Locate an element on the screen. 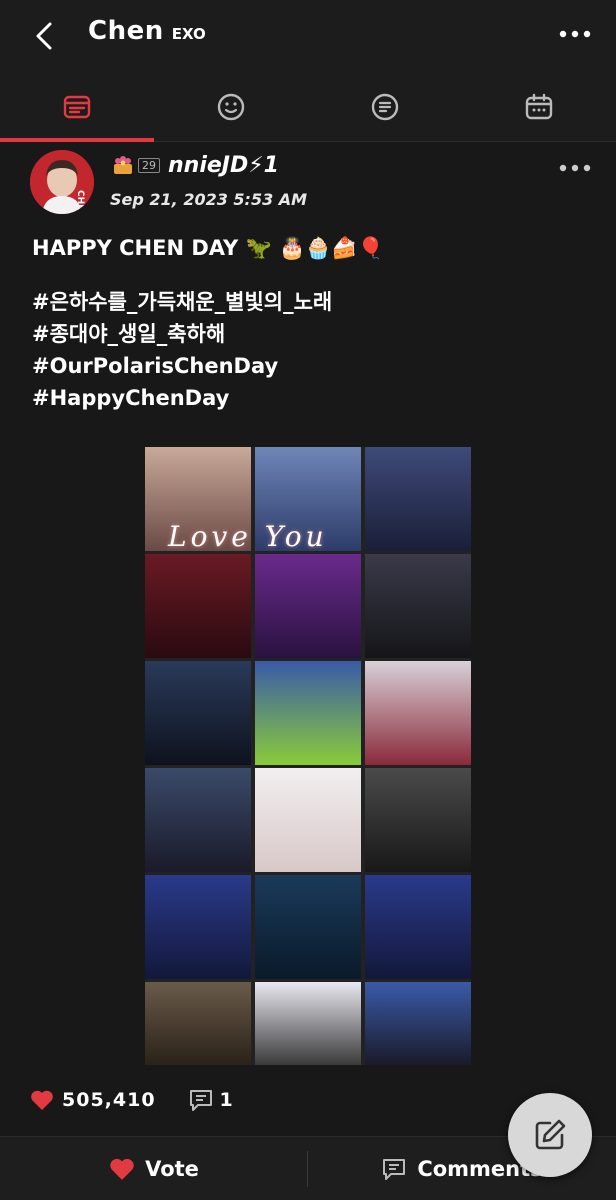  vote-button: Vote is located at coordinates (154, 1168).